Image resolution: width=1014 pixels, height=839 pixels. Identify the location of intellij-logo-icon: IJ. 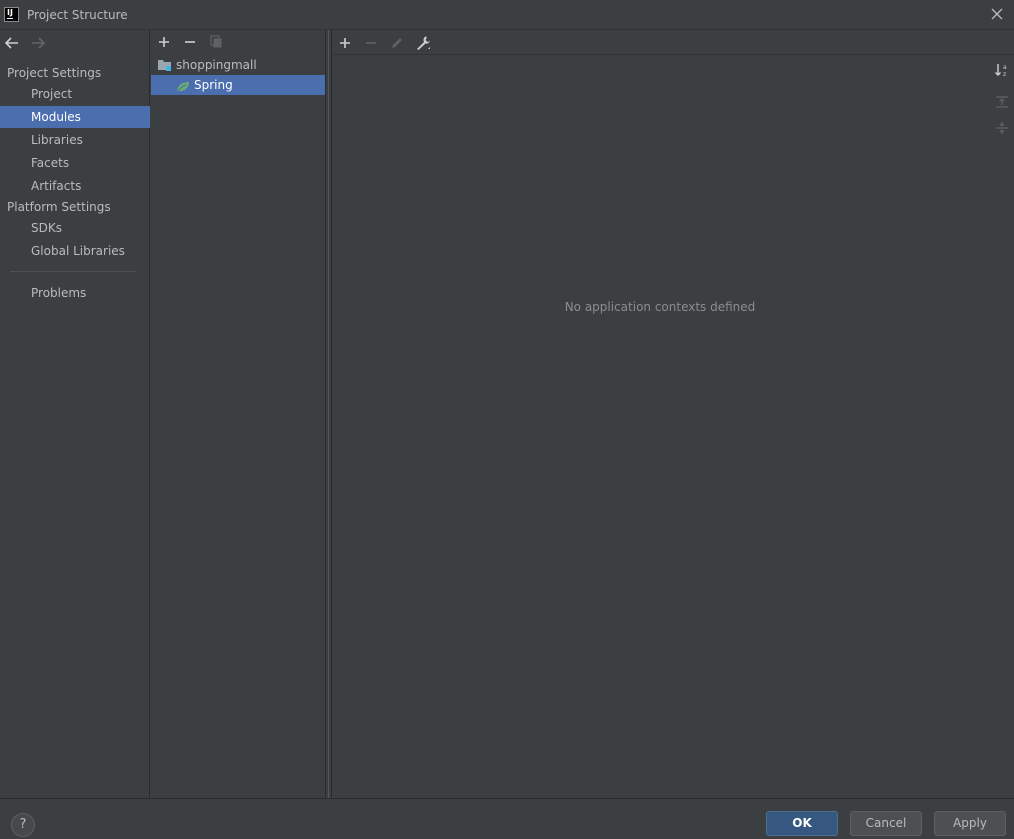
(11, 14).